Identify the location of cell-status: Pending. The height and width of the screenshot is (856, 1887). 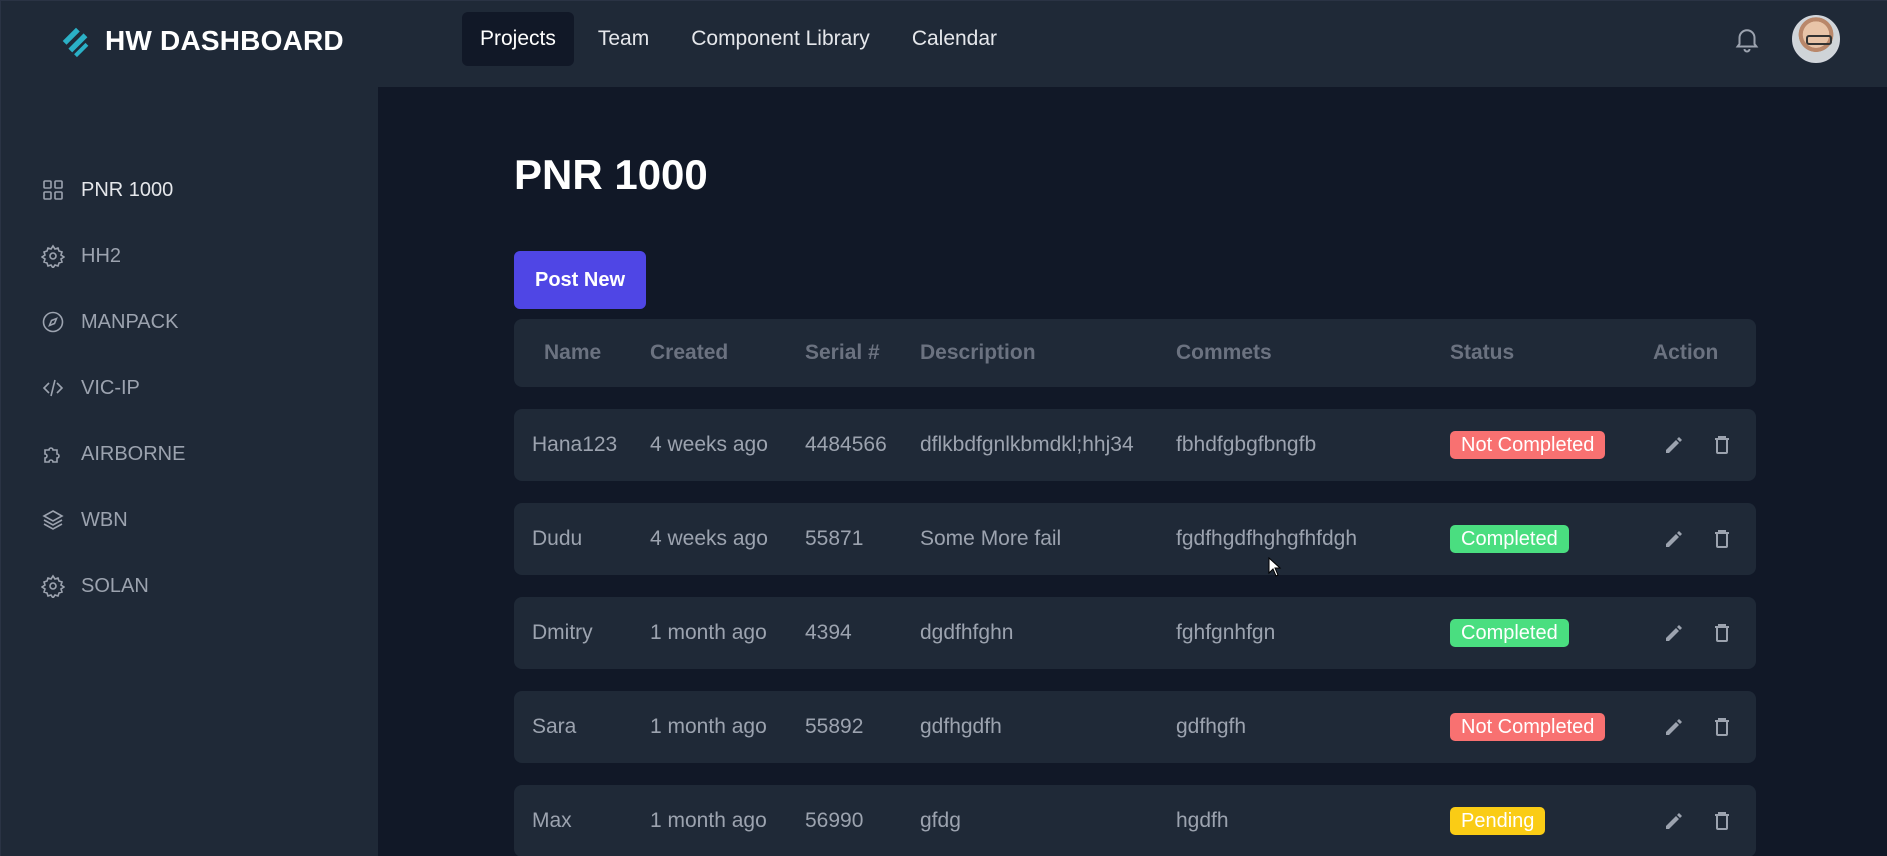
(1498, 821).